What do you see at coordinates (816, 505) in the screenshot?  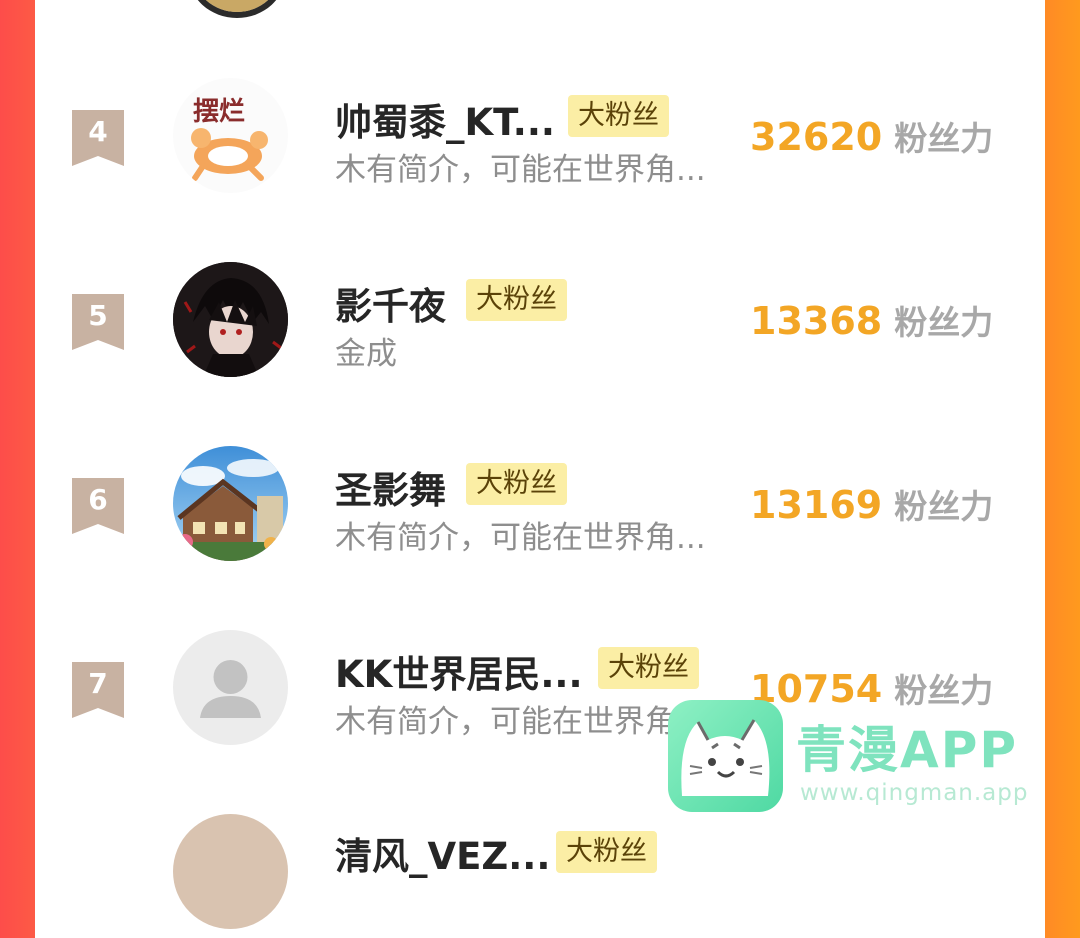 I see `fan-power-value: 13169` at bounding box center [816, 505].